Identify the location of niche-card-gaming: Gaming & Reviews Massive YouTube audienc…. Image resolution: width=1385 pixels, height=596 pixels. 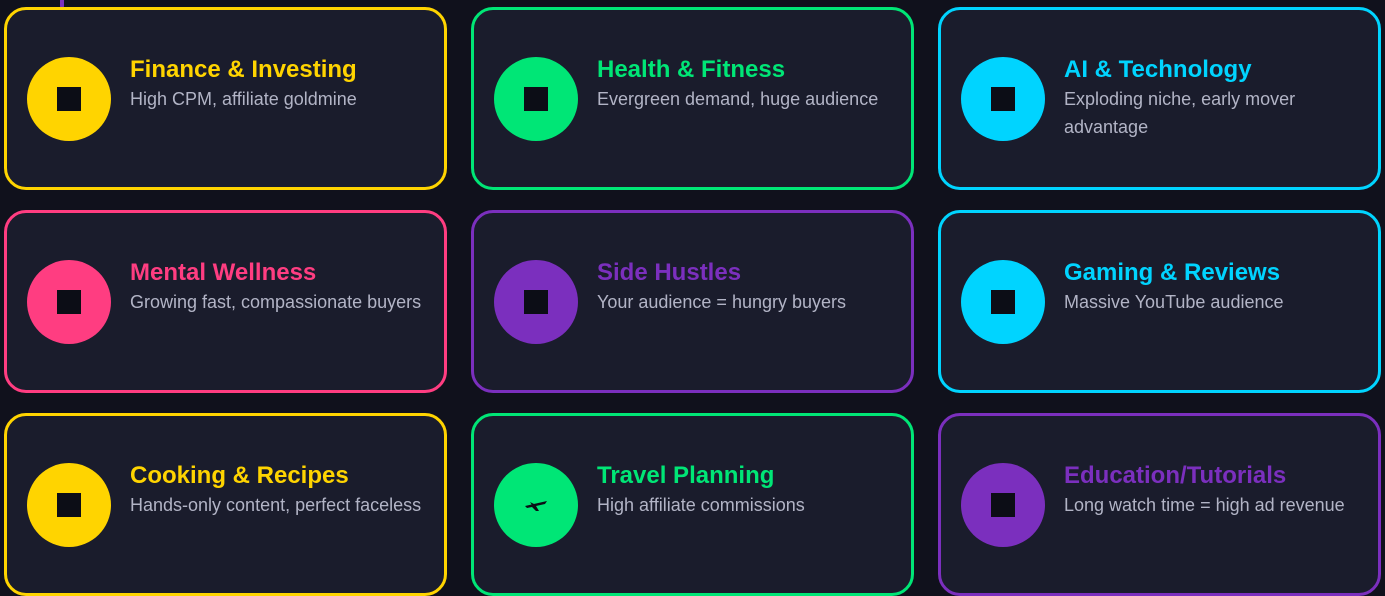
(1159, 301).